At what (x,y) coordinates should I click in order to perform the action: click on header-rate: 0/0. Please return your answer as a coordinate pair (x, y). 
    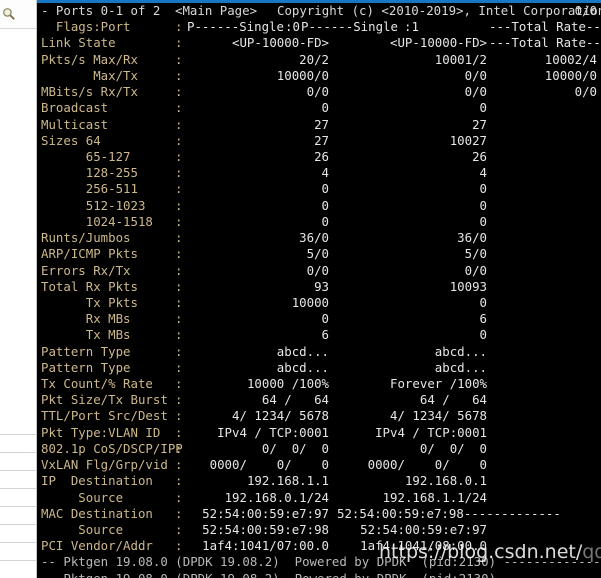
    Looking at the image, I should click on (585, 10).